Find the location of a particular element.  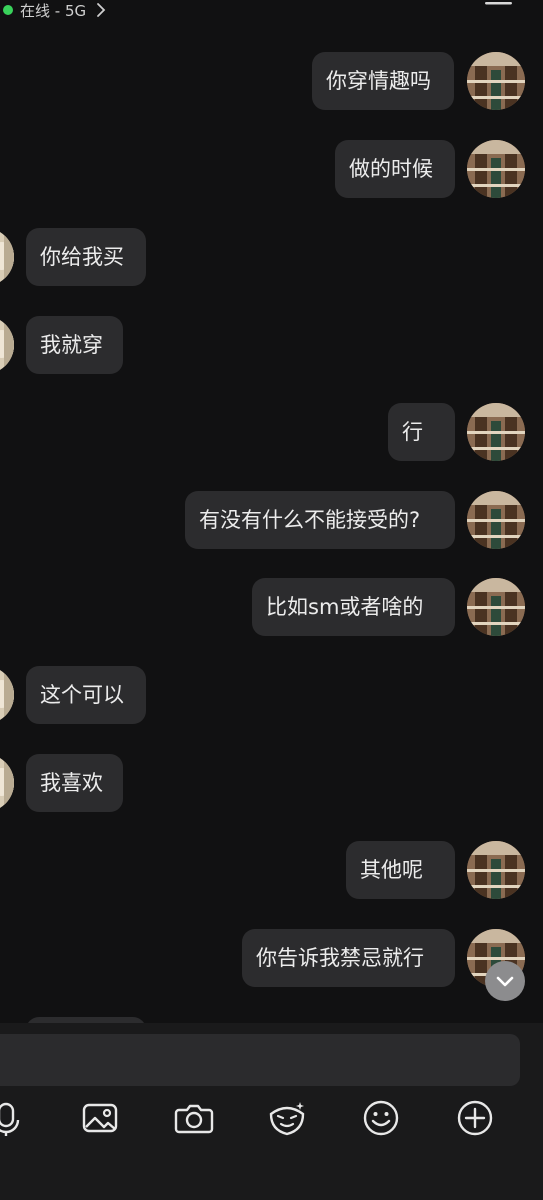

add-button is located at coordinates (475, 1118).